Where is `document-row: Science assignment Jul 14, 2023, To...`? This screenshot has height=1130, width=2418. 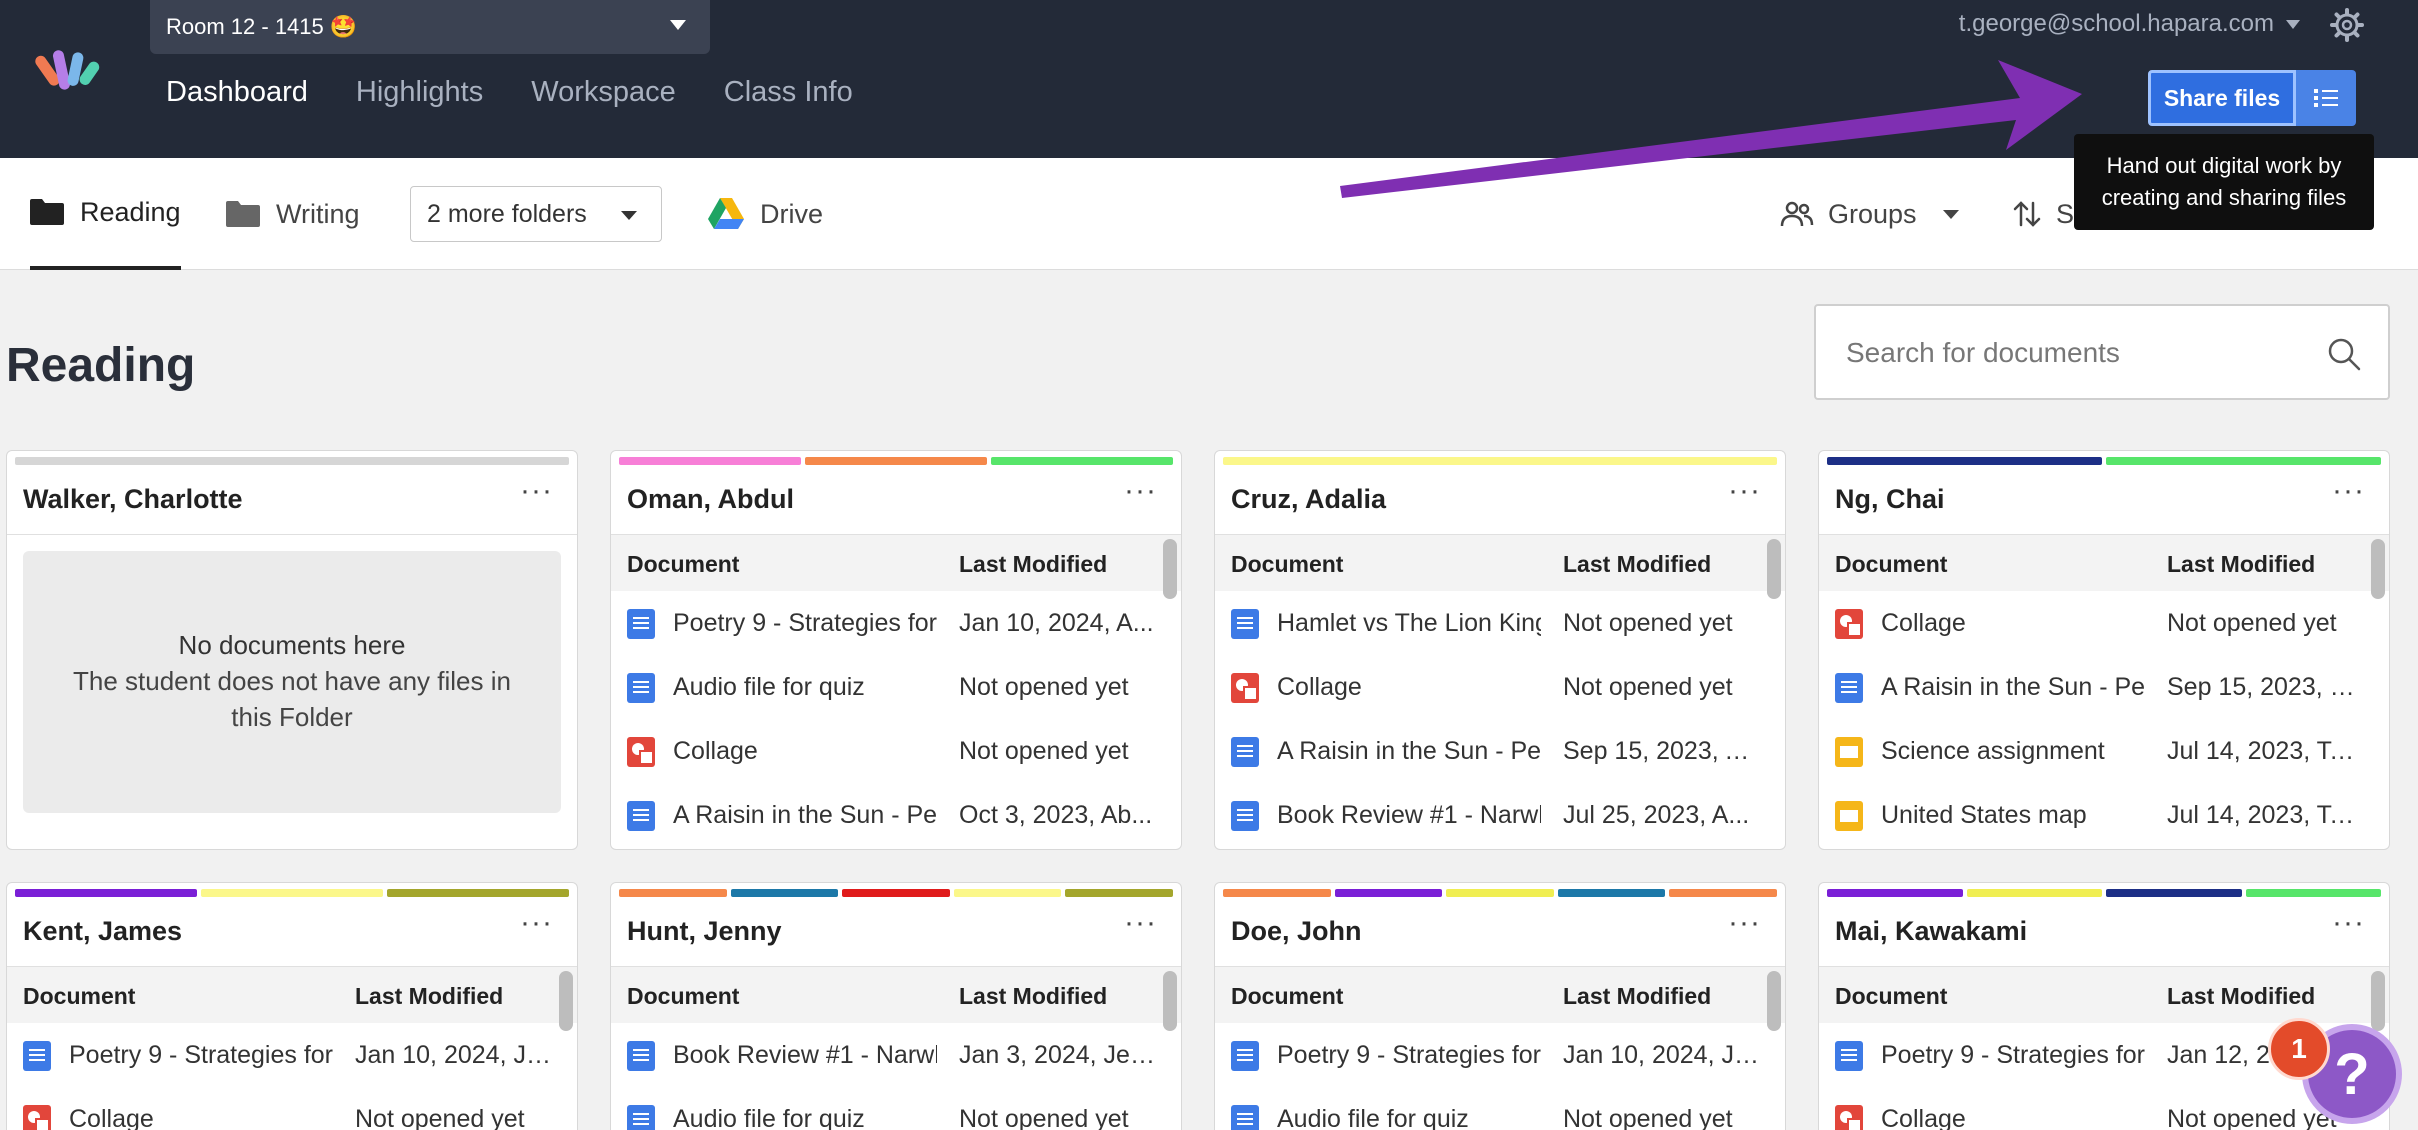
document-row: Science assignment Jul 14, 2023, To... is located at coordinates (2104, 751).